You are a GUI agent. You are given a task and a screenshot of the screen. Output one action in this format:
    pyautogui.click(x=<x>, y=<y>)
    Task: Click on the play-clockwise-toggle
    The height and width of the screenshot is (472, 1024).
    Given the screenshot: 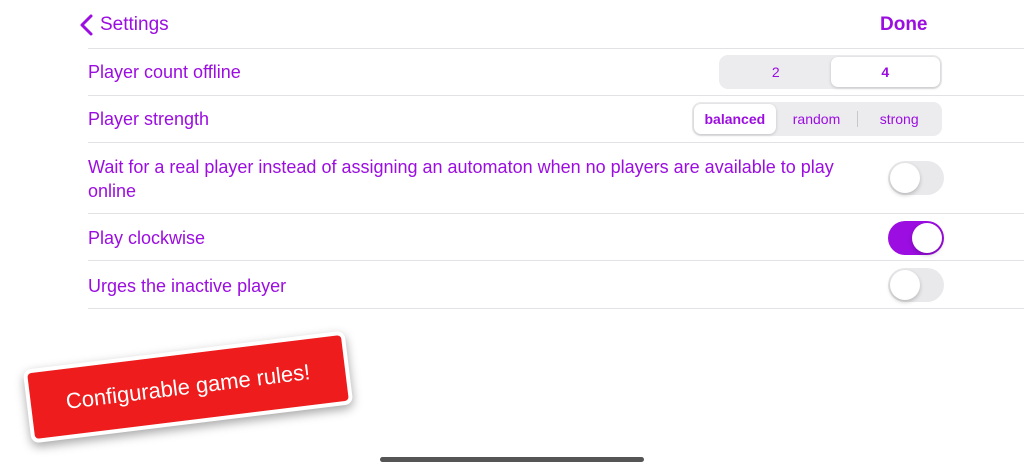 What is the action you would take?
    pyautogui.click(x=916, y=238)
    